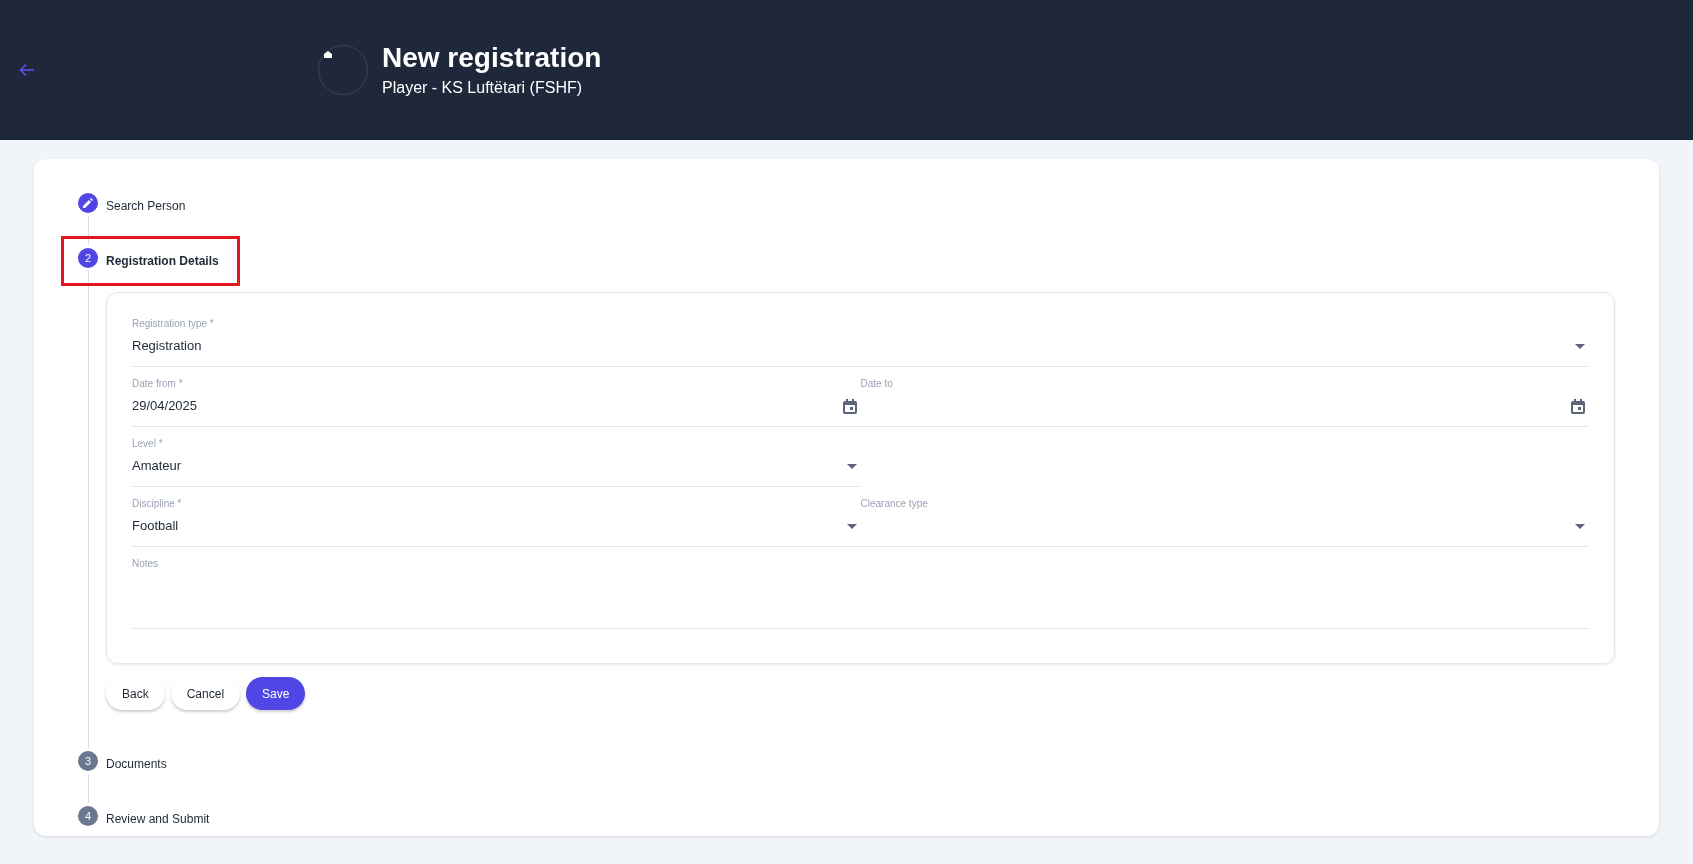  What do you see at coordinates (155, 526) in the screenshot?
I see `field-value: Football` at bounding box center [155, 526].